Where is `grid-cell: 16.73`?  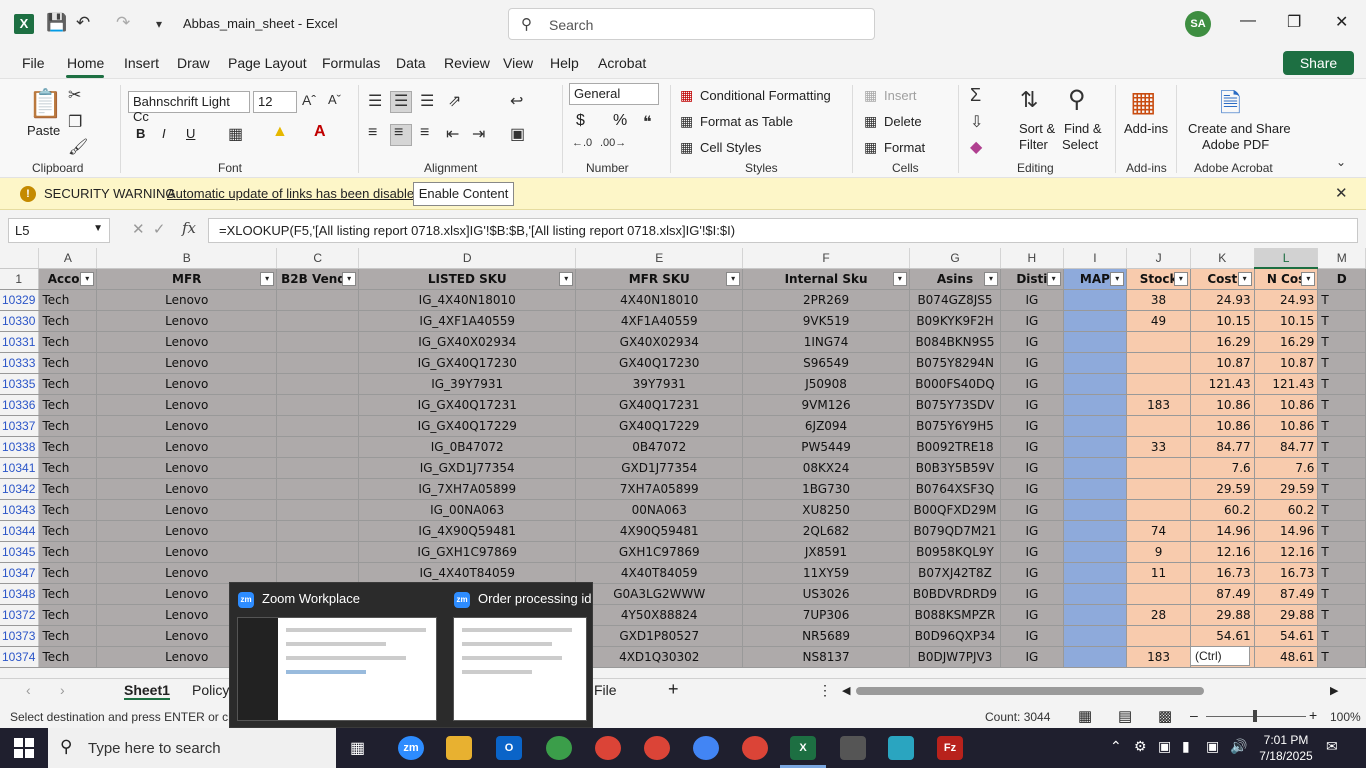 grid-cell: 16.73 is located at coordinates (1286, 573).